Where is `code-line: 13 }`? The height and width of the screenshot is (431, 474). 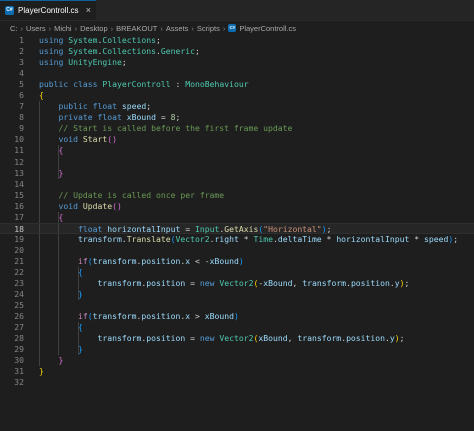
code-line: 13 } is located at coordinates (237, 173).